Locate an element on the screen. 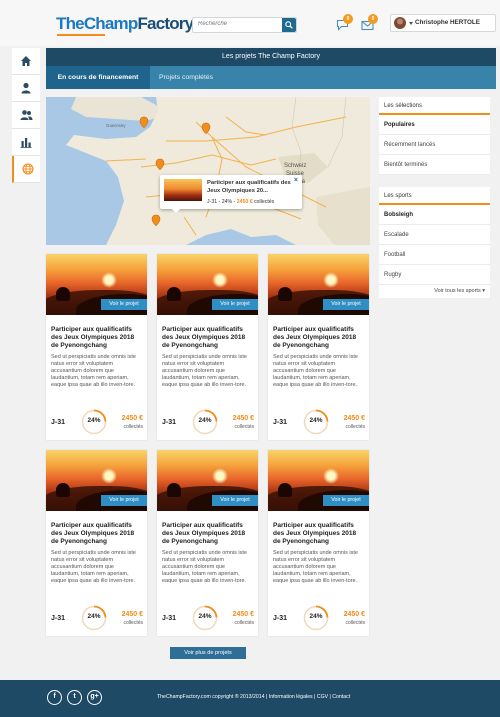 This screenshot has width=500, height=717. search-button is located at coordinates (289, 25).